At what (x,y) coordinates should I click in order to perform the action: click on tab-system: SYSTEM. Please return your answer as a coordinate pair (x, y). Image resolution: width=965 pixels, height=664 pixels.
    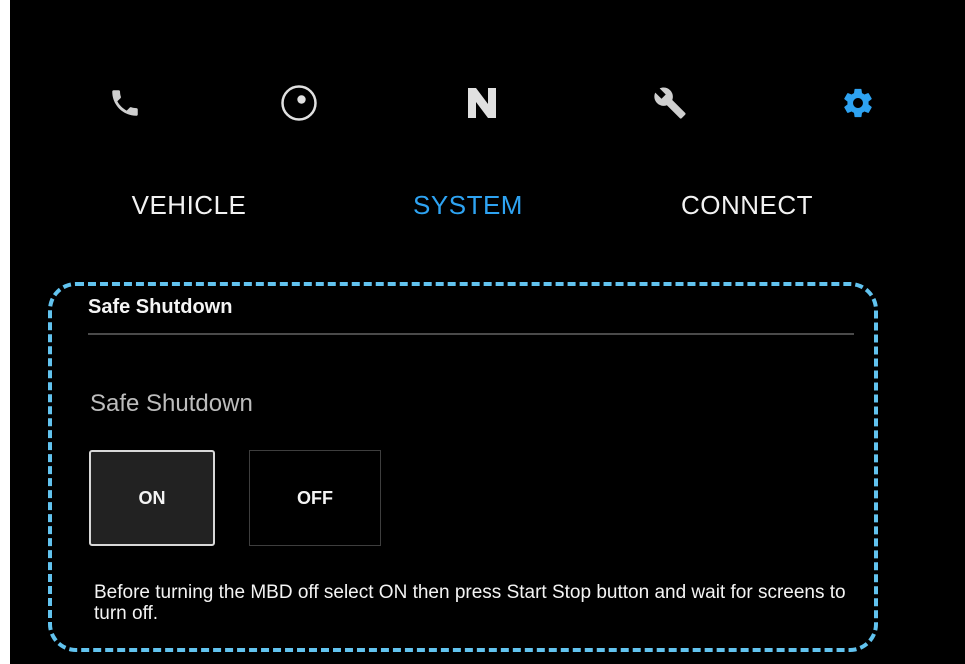
    Looking at the image, I should click on (468, 205).